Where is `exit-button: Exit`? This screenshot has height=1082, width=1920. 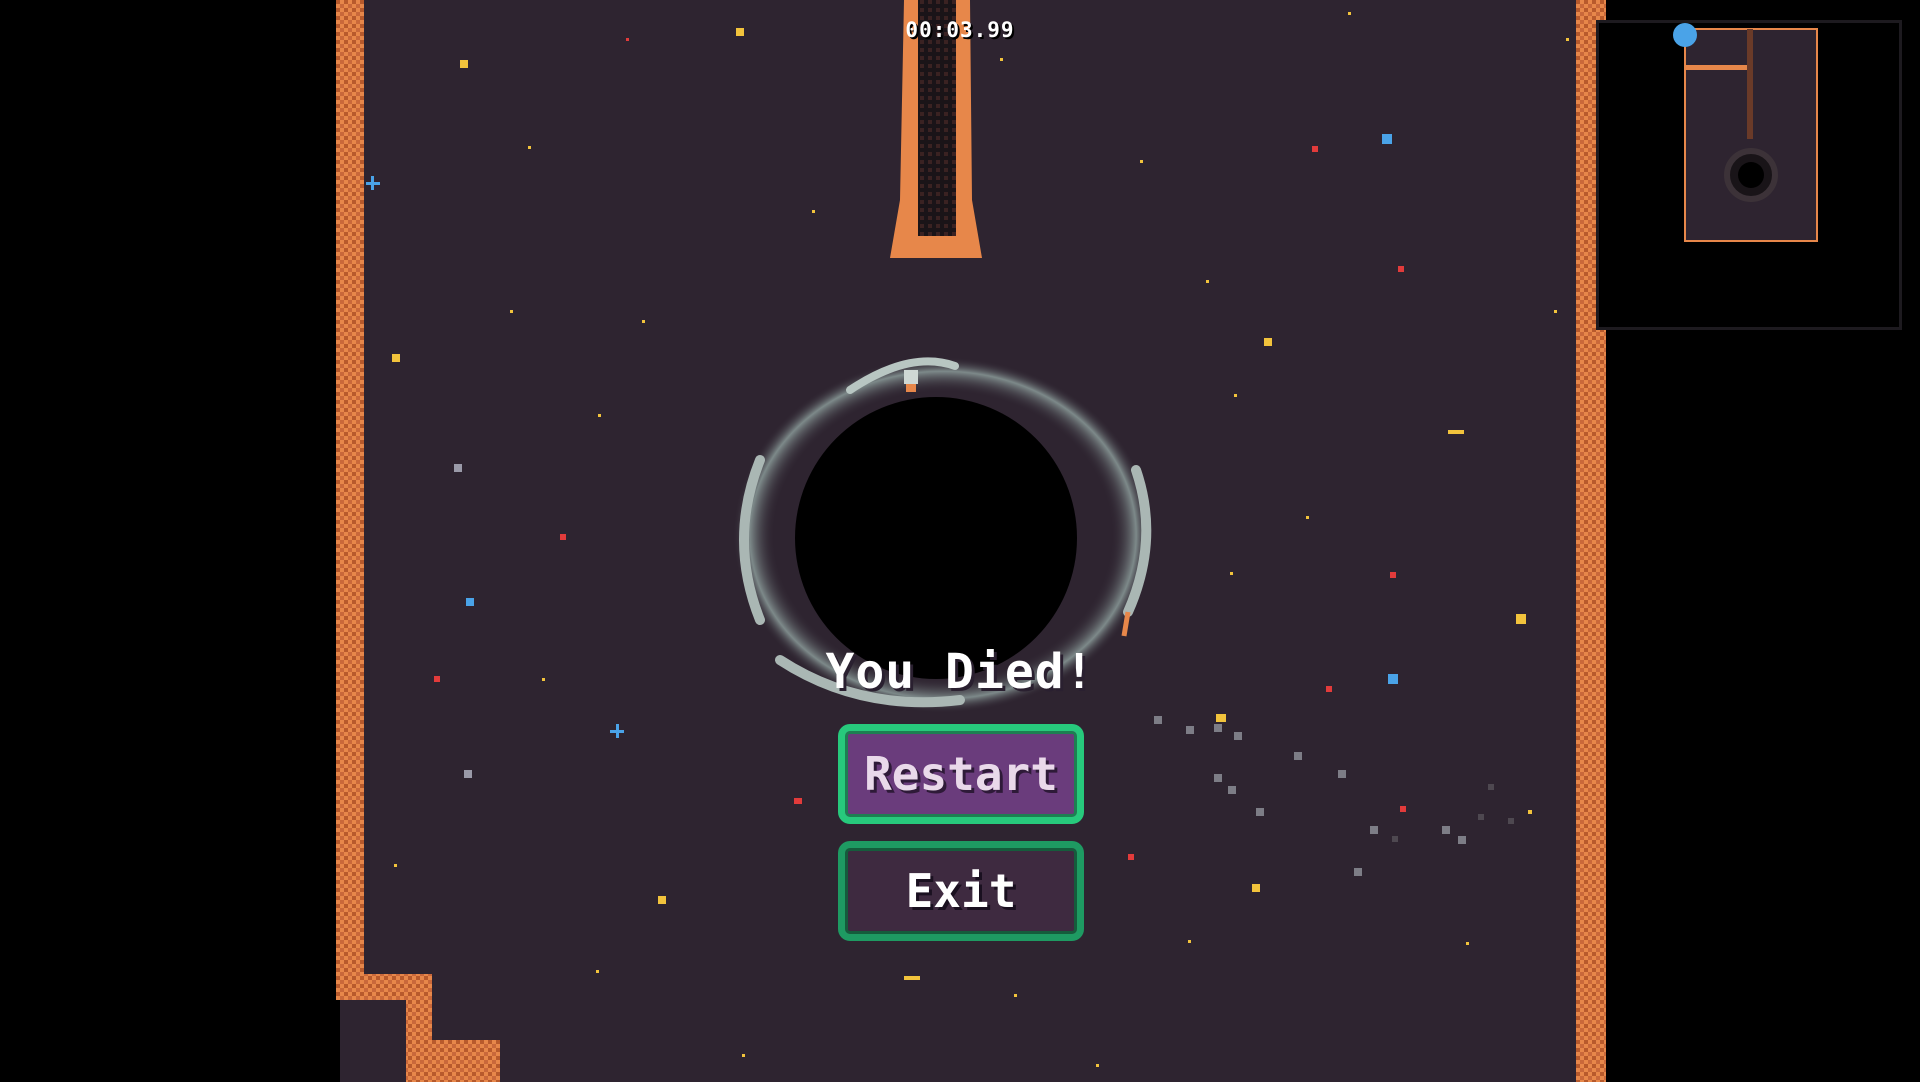 exit-button: Exit is located at coordinates (961, 891).